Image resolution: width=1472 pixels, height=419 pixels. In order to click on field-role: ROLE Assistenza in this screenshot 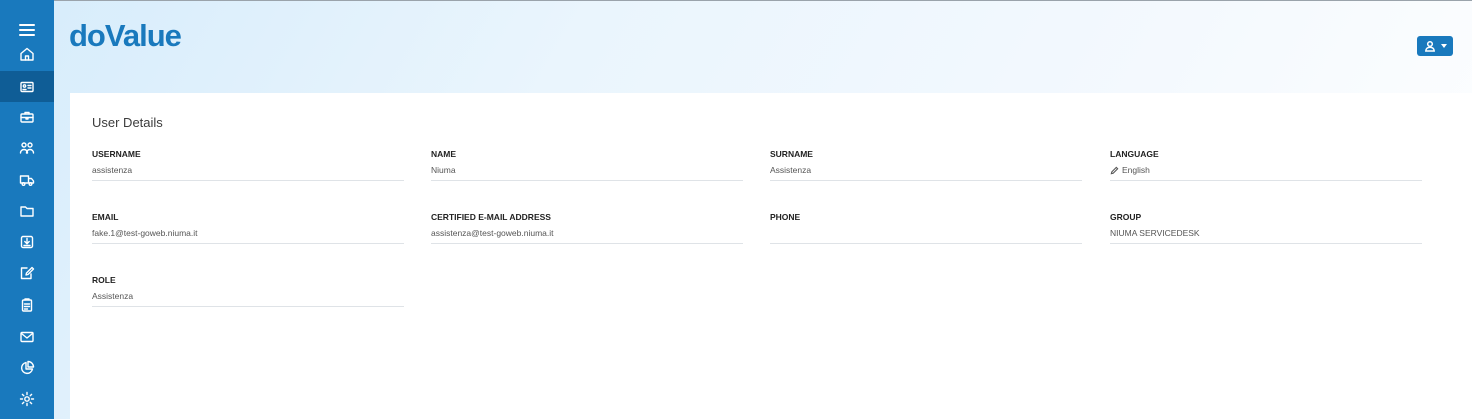, I will do `click(248, 291)`.